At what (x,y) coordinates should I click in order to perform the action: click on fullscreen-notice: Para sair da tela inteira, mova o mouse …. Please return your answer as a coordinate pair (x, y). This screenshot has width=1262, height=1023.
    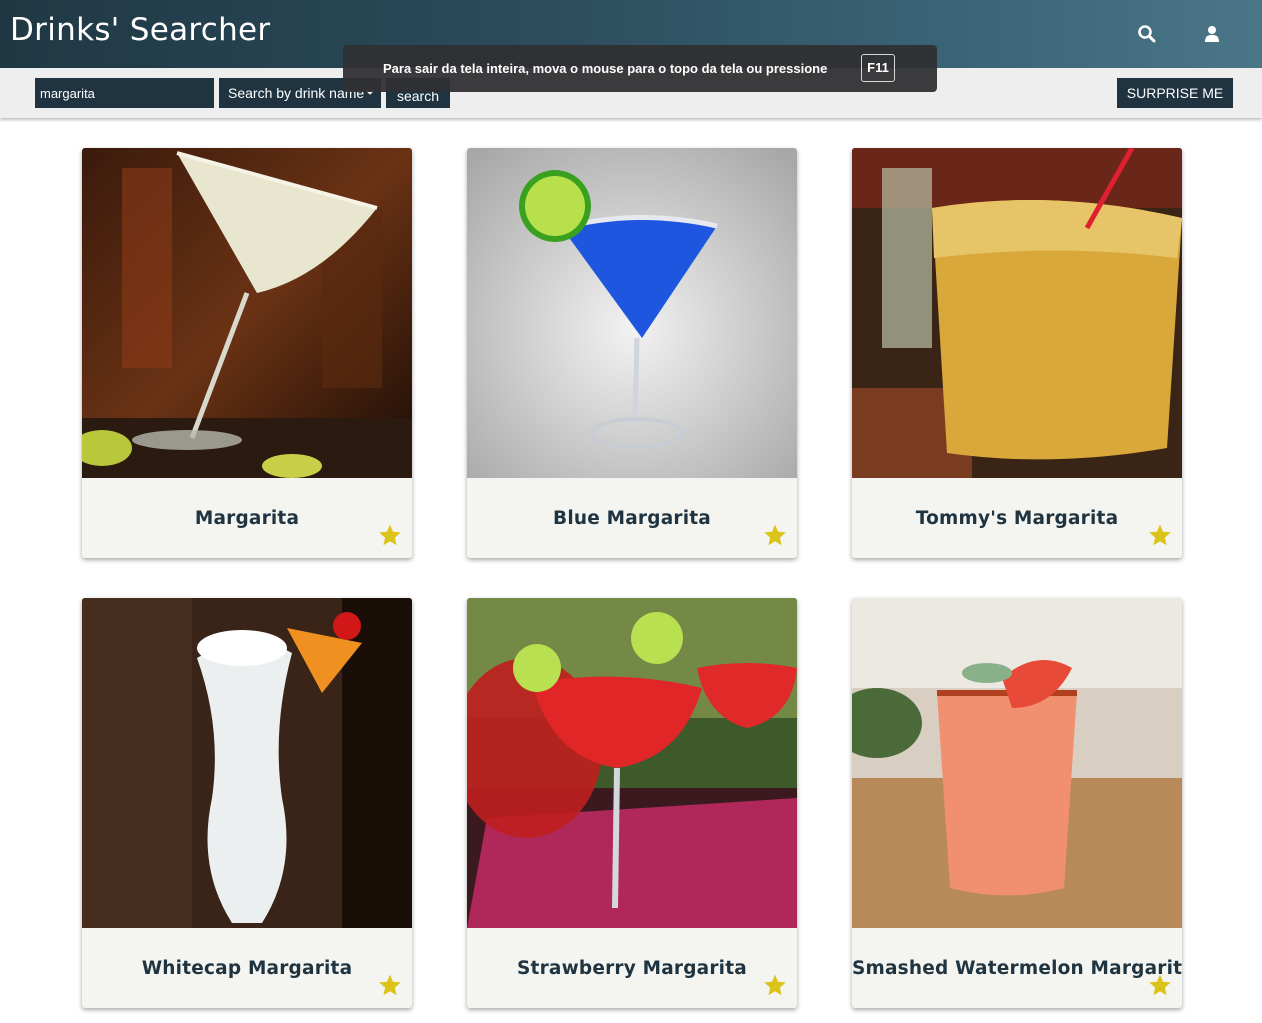
    Looking at the image, I should click on (640, 68).